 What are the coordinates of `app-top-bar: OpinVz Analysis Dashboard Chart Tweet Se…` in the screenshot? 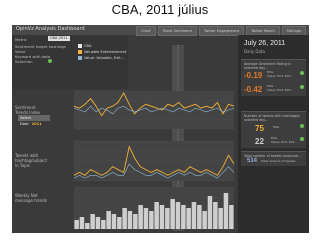 It's located at (160, 30).